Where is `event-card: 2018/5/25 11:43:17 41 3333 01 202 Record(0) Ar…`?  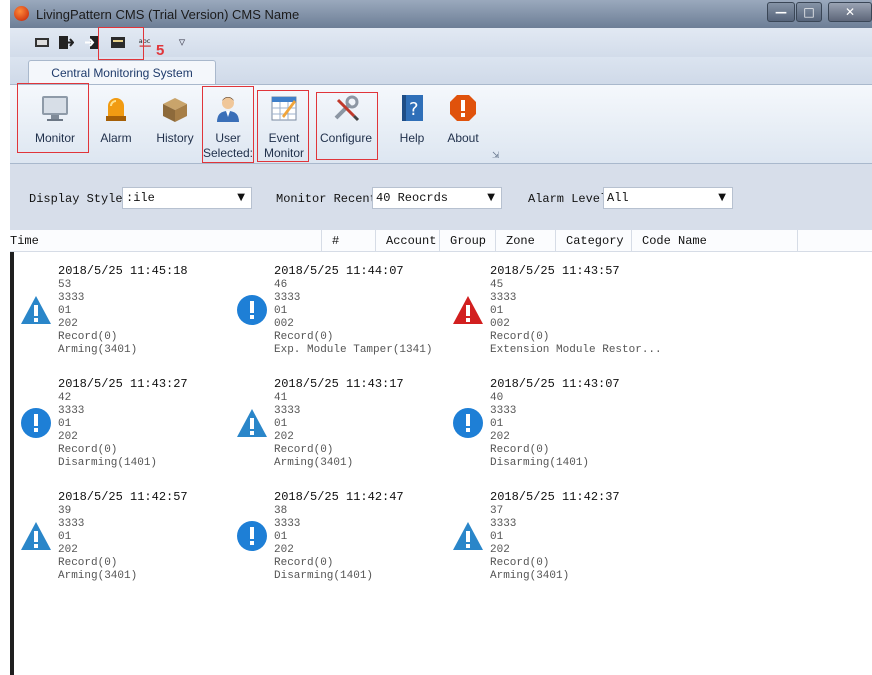 event-card: 2018/5/25 11:43:17 41 3333 01 202 Record(0) Ar… is located at coordinates (341, 430).